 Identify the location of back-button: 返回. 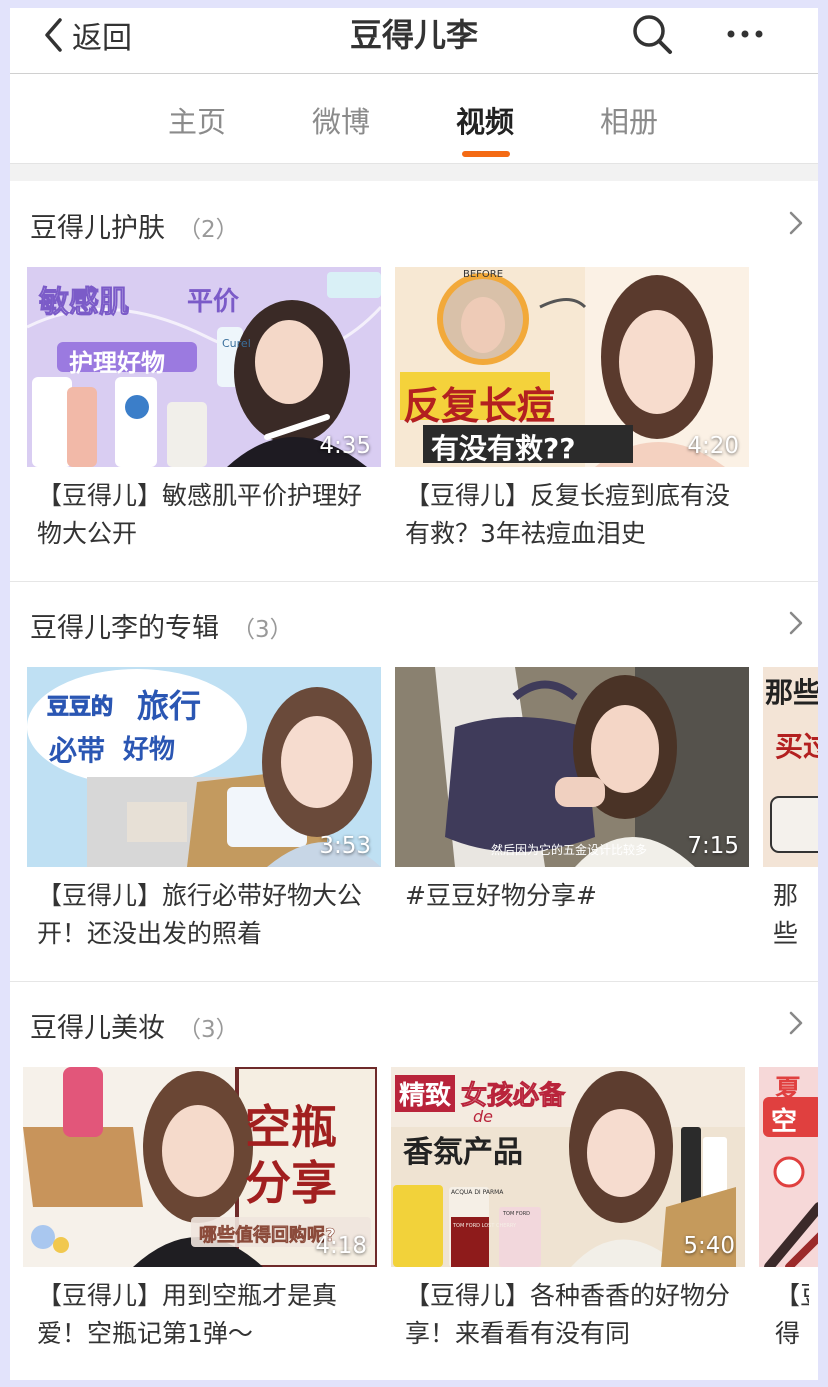
(86, 35).